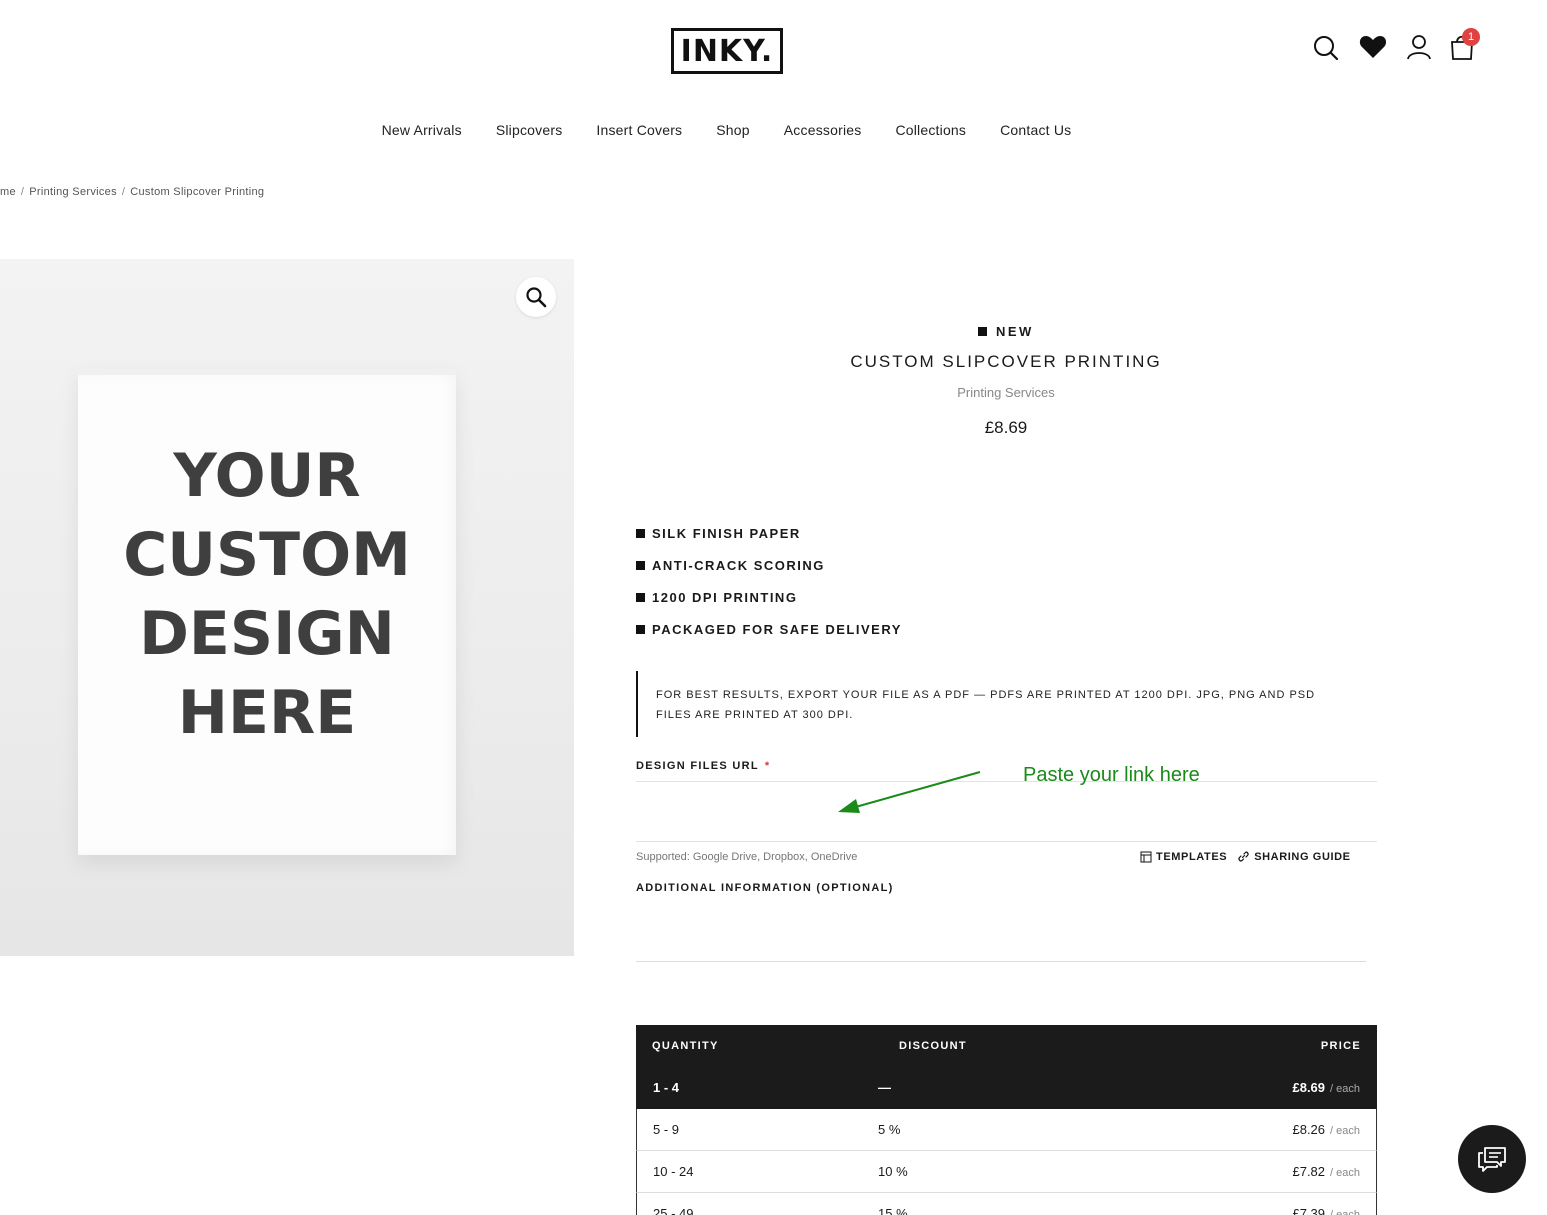 Image resolution: width=1547 pixels, height=1215 pixels. I want to click on paste-link-annotation: Paste your link here, so click(1111, 775).